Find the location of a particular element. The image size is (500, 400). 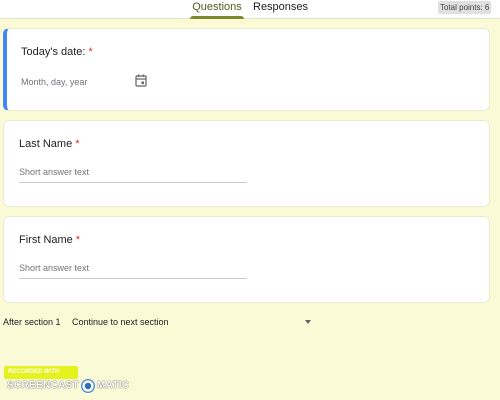

total-points-badge: Total points: 6 is located at coordinates (465, 7).